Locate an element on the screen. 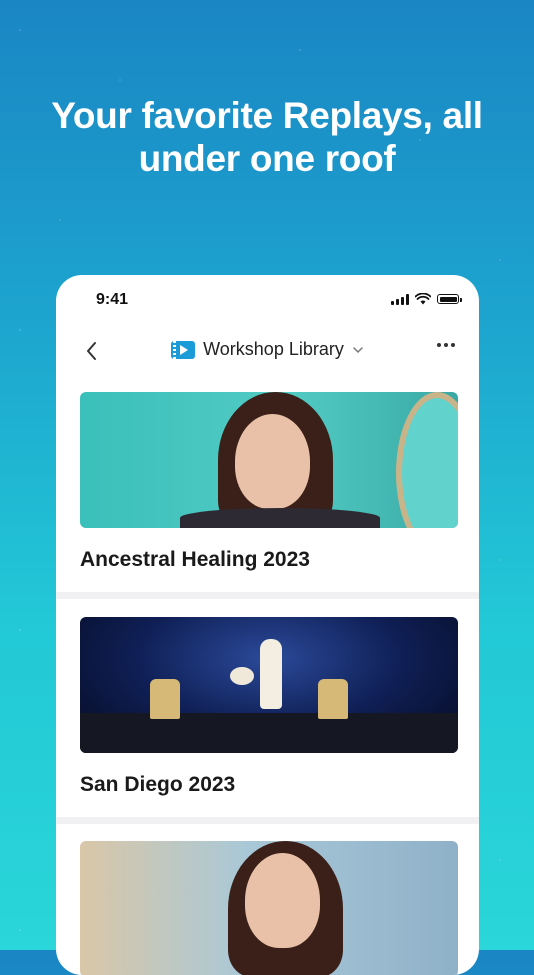 The image size is (534, 975). item-title: San Diego 2023 is located at coordinates (158, 784).